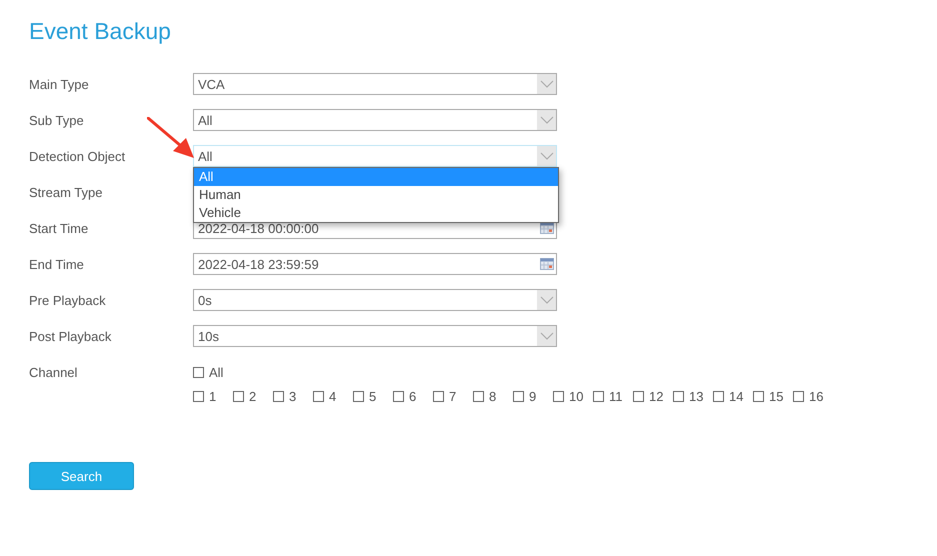 The height and width of the screenshot is (556, 937). Describe the element at coordinates (493, 396) in the screenshot. I see `checkbox: 8` at that location.